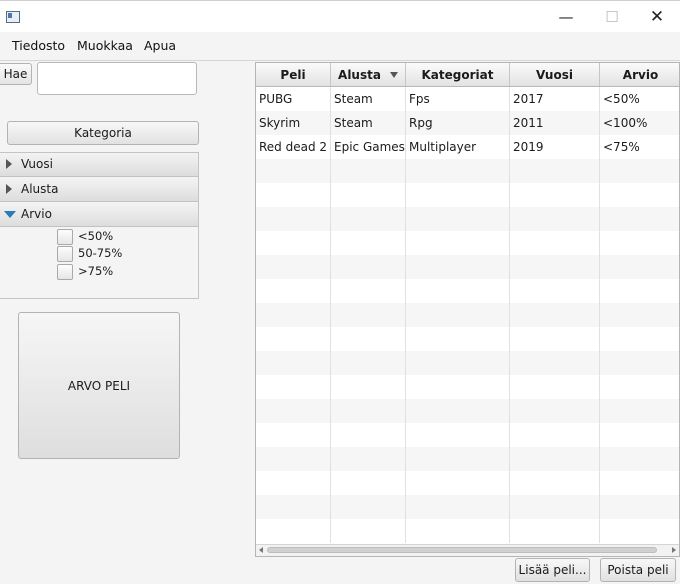 Image resolution: width=680 pixels, height=584 pixels. Describe the element at coordinates (555, 74) in the screenshot. I see `column-header-vuosi: Vuosi` at that location.